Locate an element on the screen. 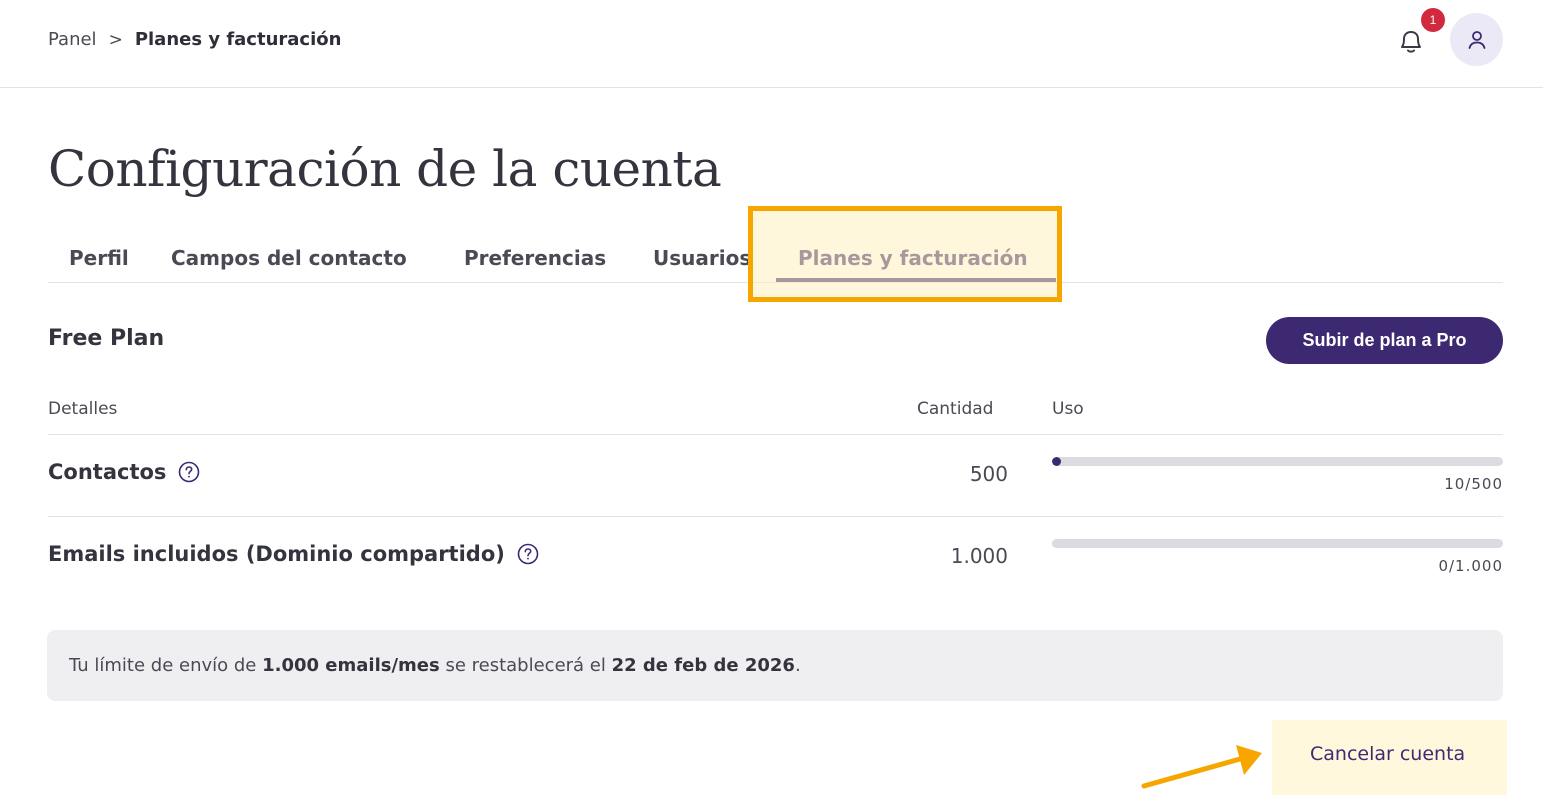 The width and height of the screenshot is (1543, 796). user-icon is located at coordinates (1476, 39).